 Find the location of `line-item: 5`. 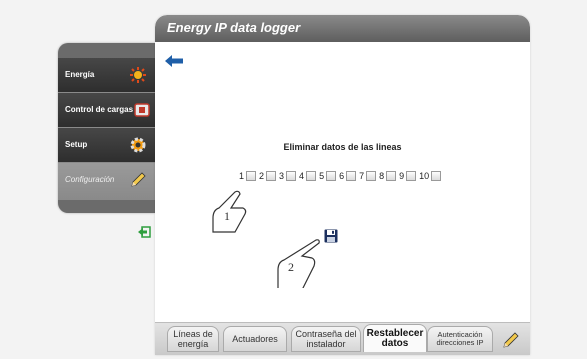

line-item: 5 is located at coordinates (328, 176).